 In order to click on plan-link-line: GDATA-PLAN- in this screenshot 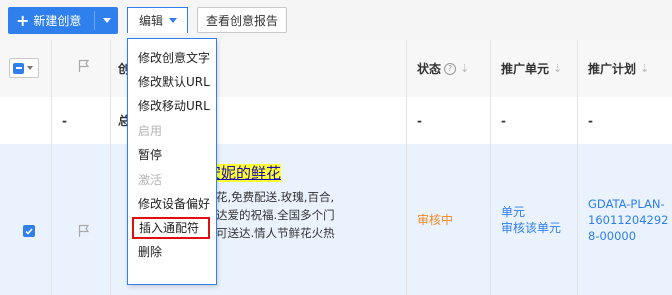, I will do `click(626, 203)`.